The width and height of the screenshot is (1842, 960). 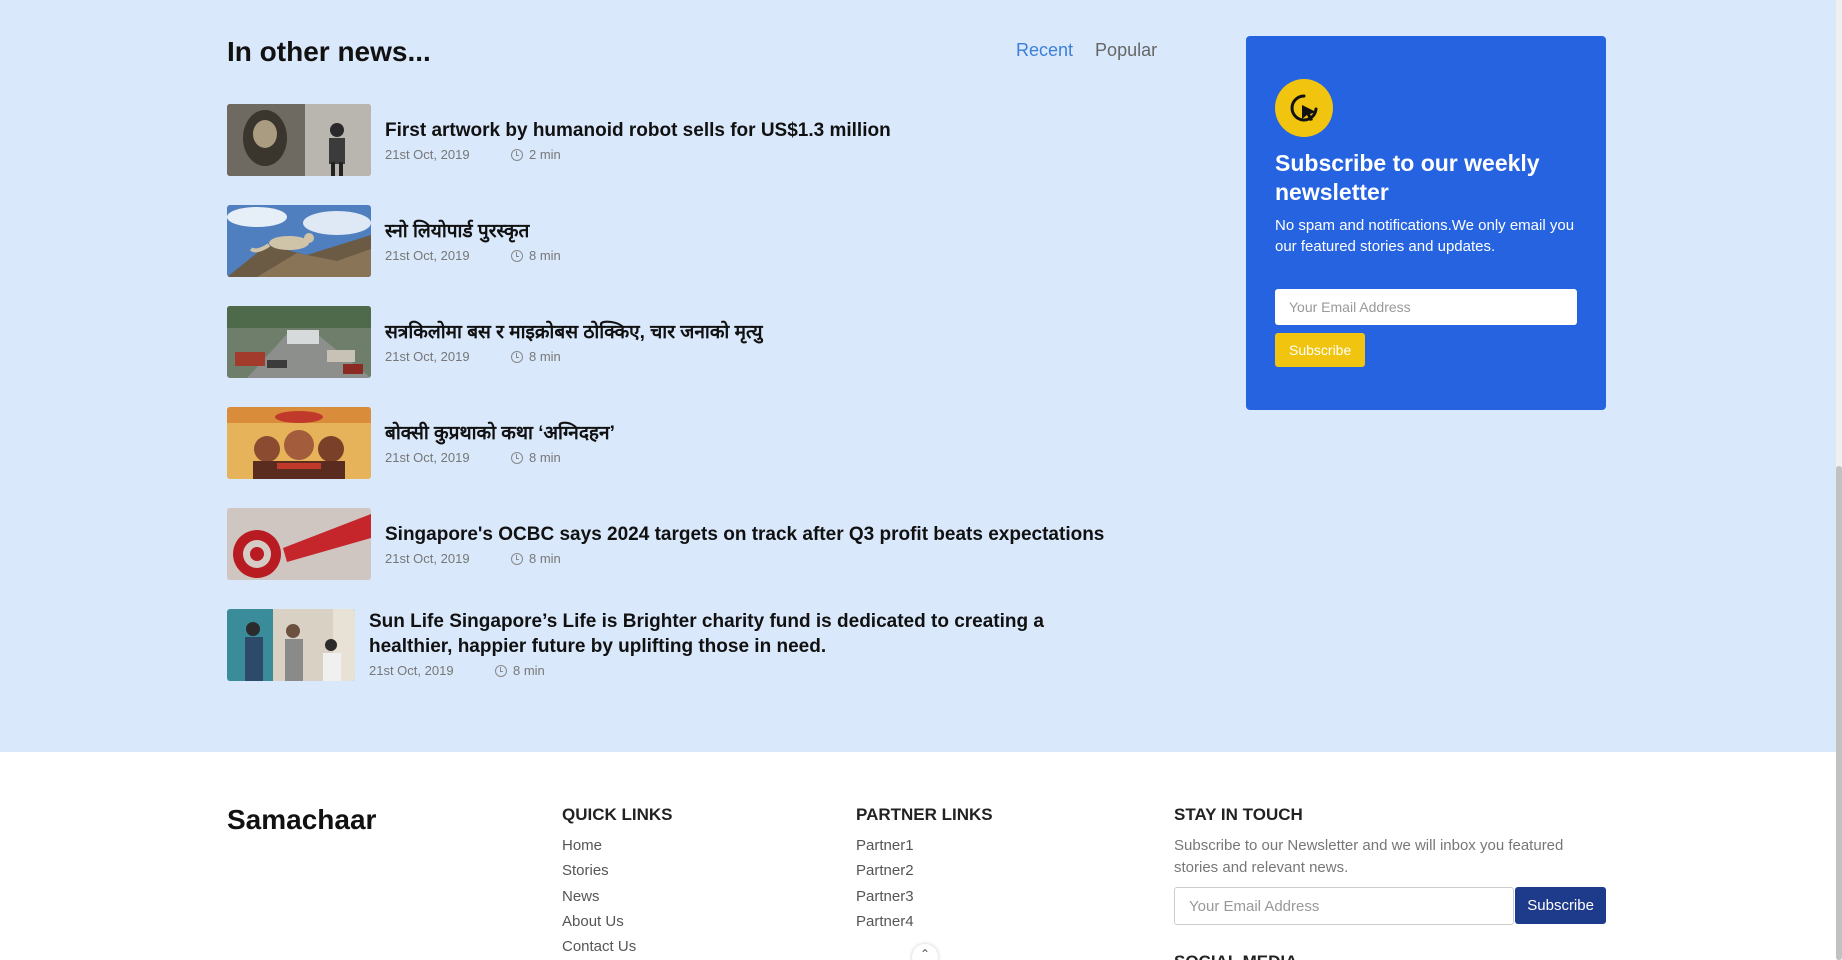 I want to click on footer-link-contact-us: Contact Us, so click(x=617, y=949).